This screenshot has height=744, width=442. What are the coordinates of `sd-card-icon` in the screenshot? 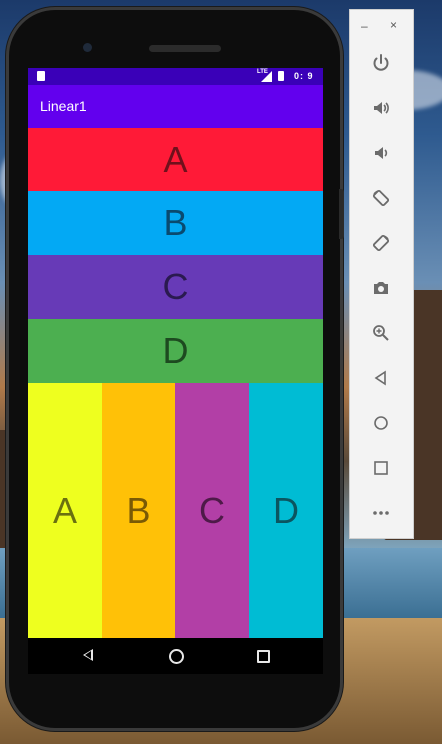 It's located at (41, 76).